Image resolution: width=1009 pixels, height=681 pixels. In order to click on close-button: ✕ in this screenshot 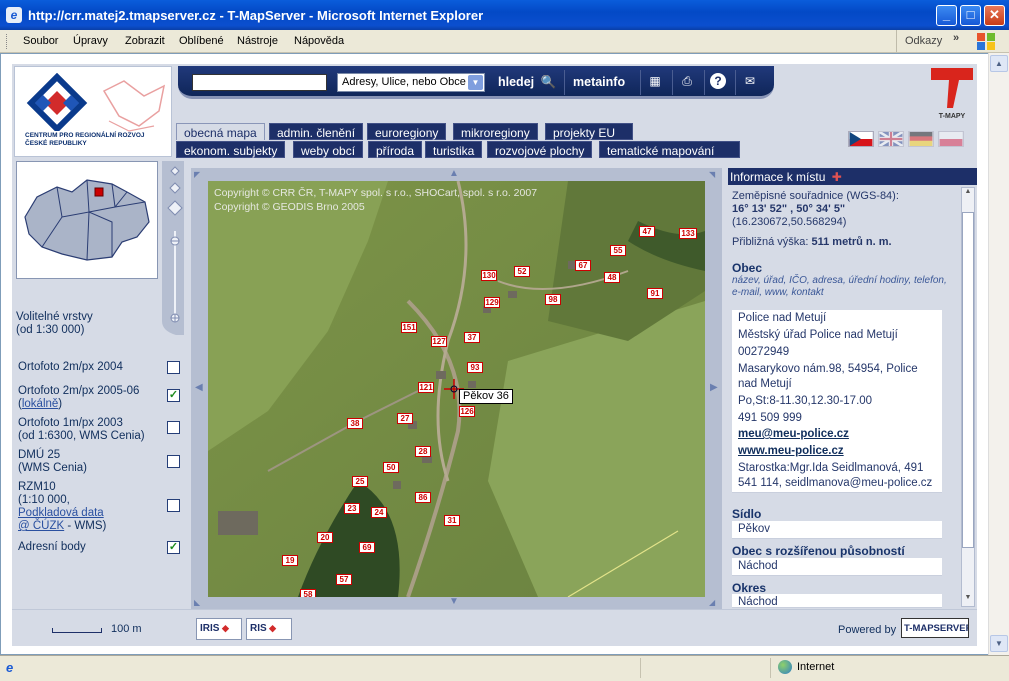, I will do `click(994, 15)`.